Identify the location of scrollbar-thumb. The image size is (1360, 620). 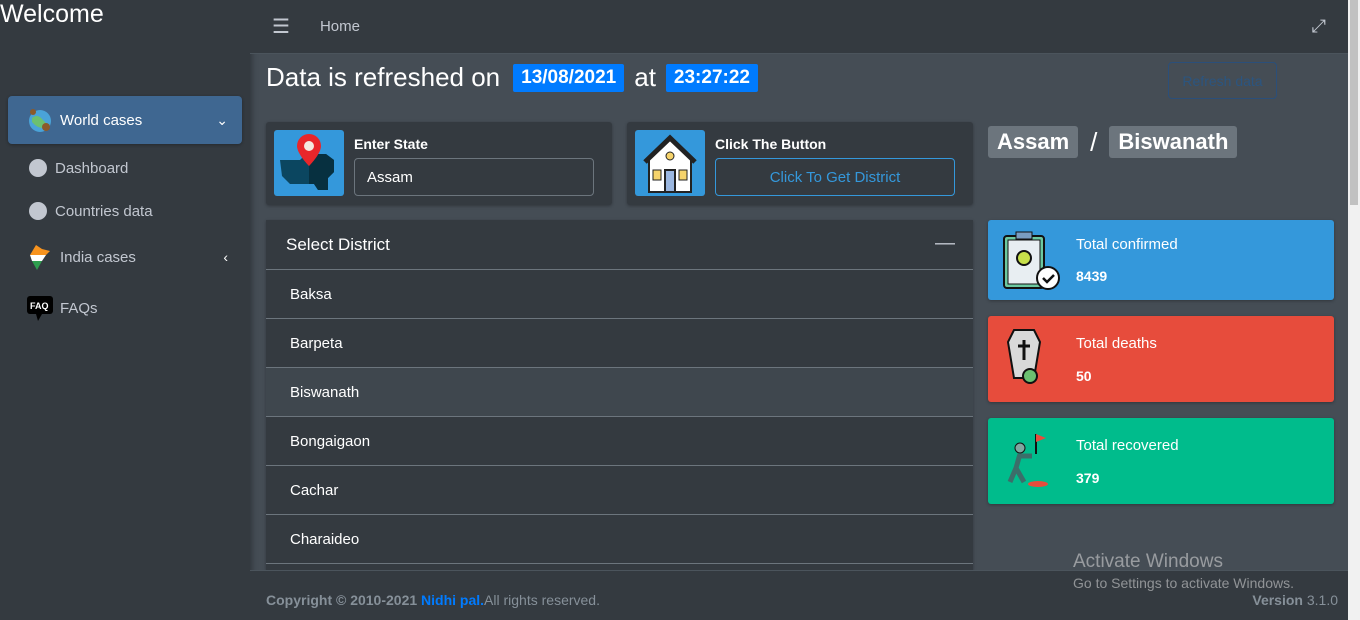
(1354, 102).